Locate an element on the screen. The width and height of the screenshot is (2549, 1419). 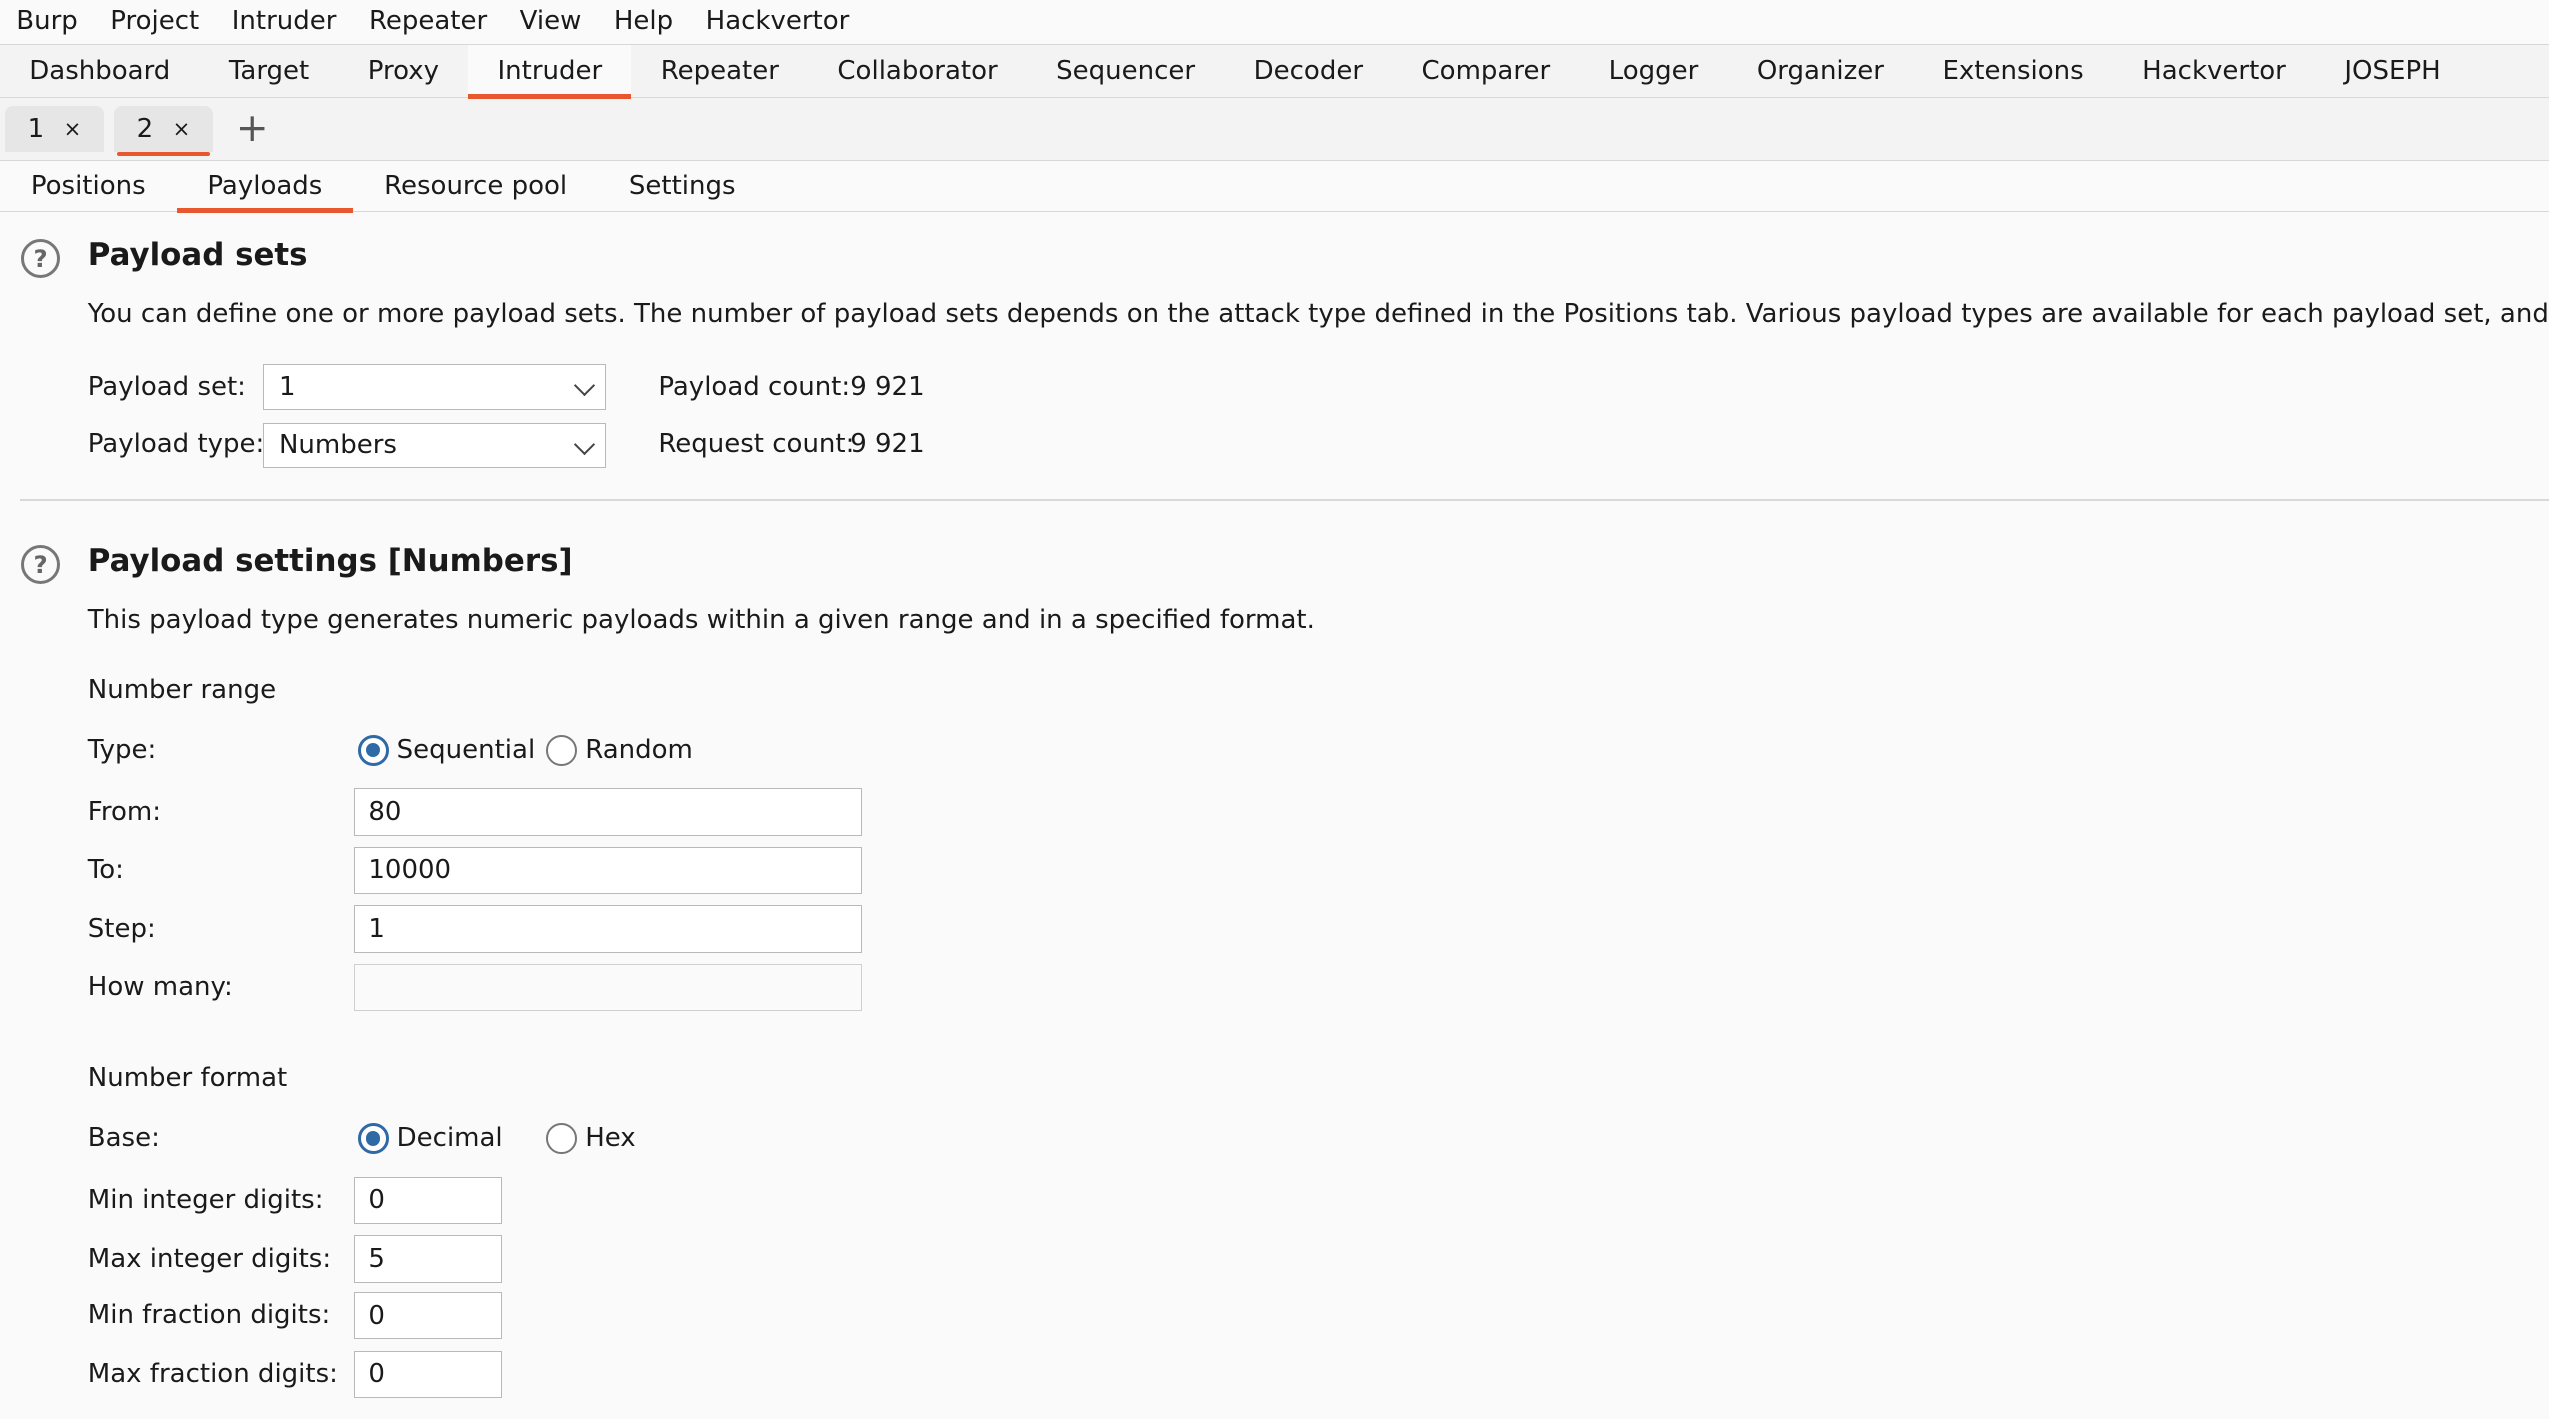
section-divider is located at coordinates (1284, 500).